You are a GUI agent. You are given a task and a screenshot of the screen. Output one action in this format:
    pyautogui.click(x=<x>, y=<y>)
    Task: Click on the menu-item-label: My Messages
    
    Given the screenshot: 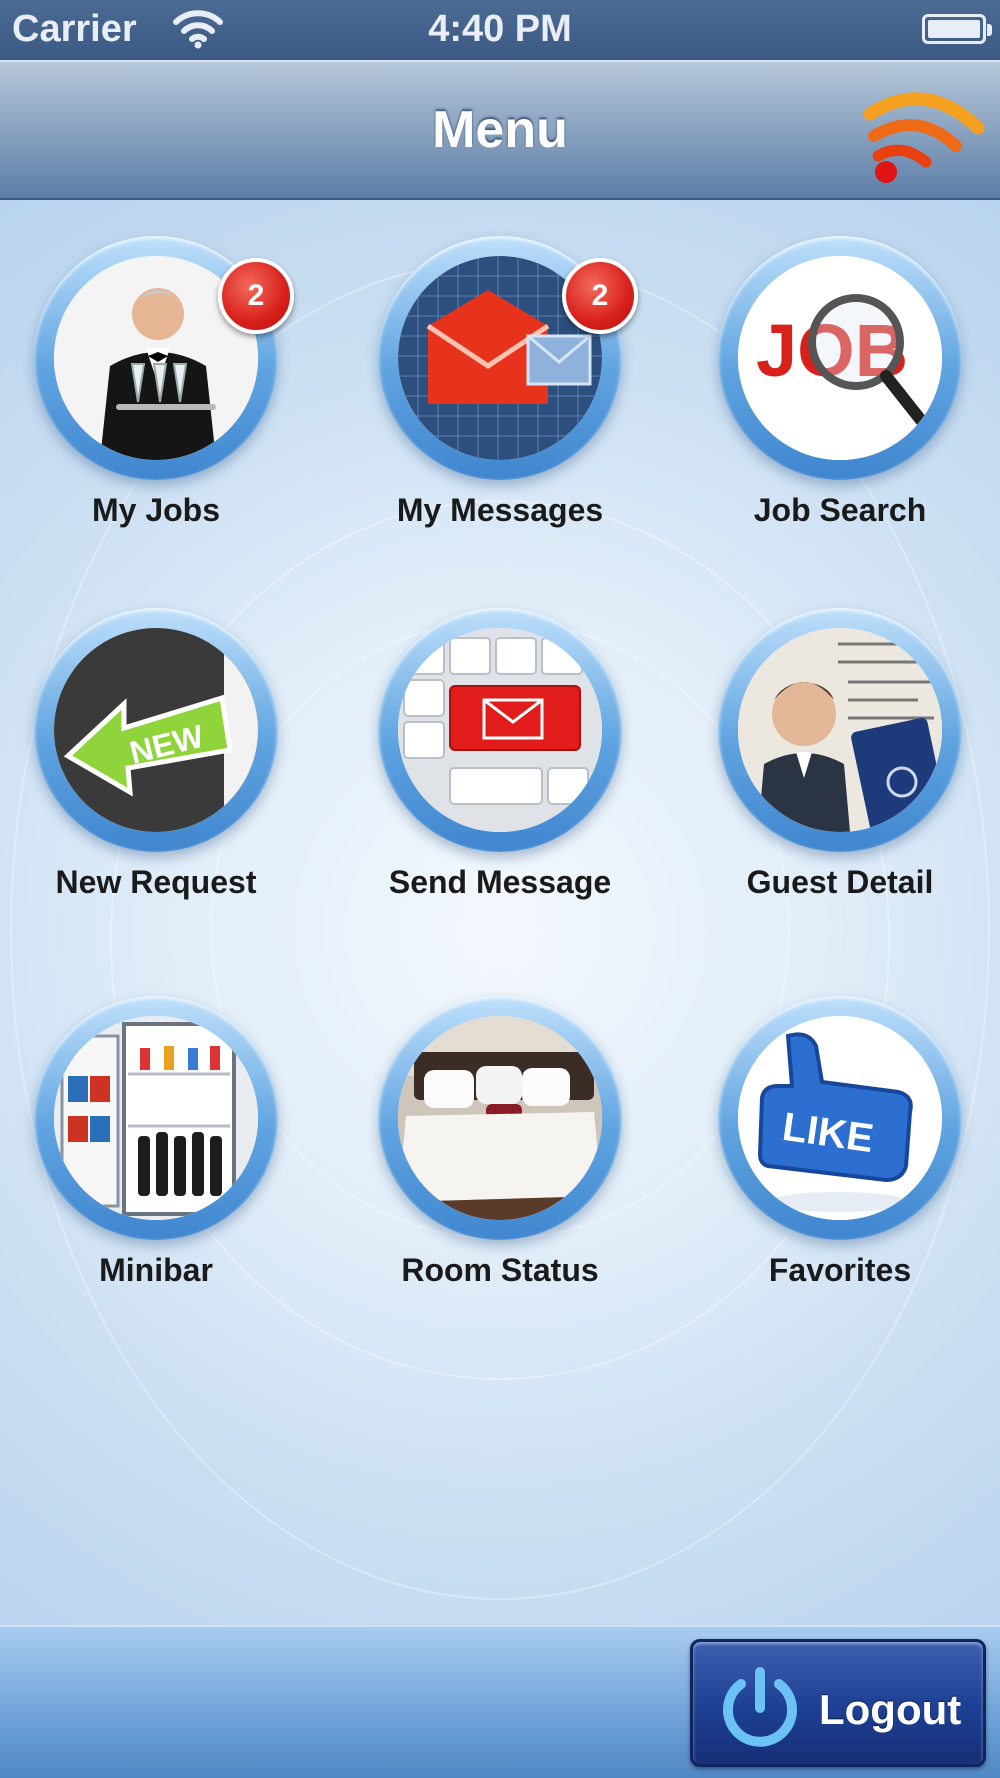 What is the action you would take?
    pyautogui.click(x=500, y=510)
    